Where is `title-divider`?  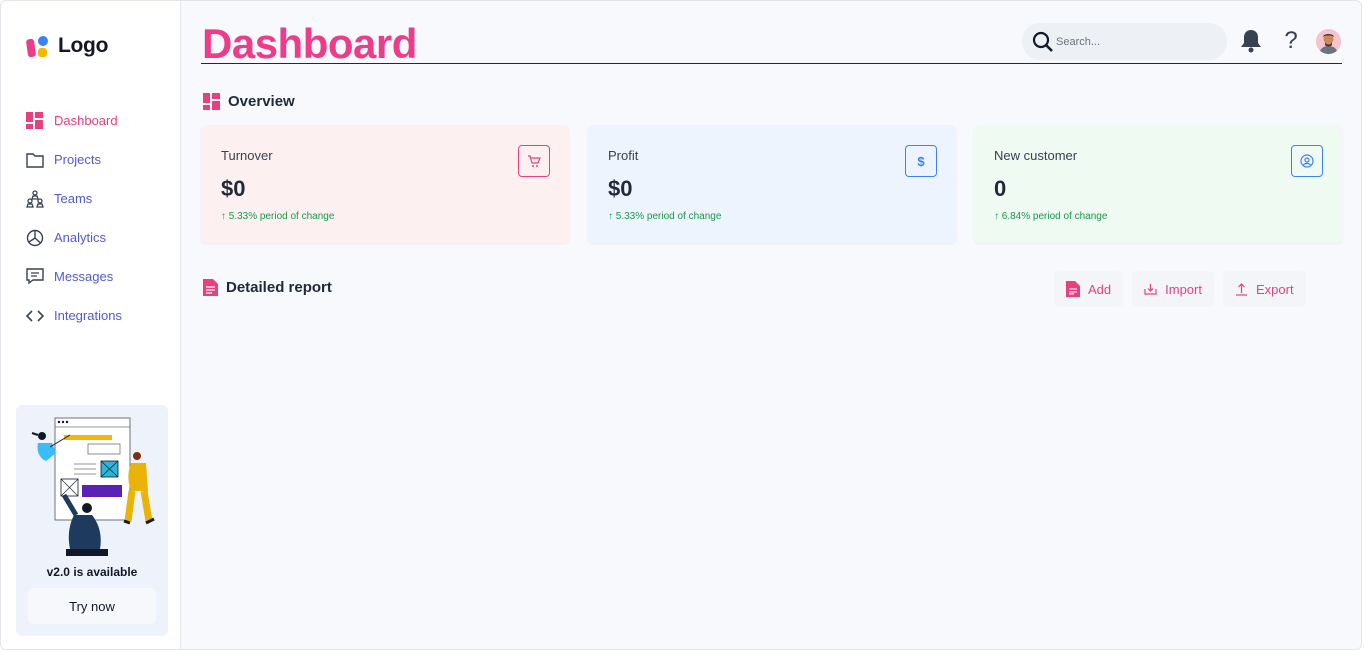 title-divider is located at coordinates (771, 63).